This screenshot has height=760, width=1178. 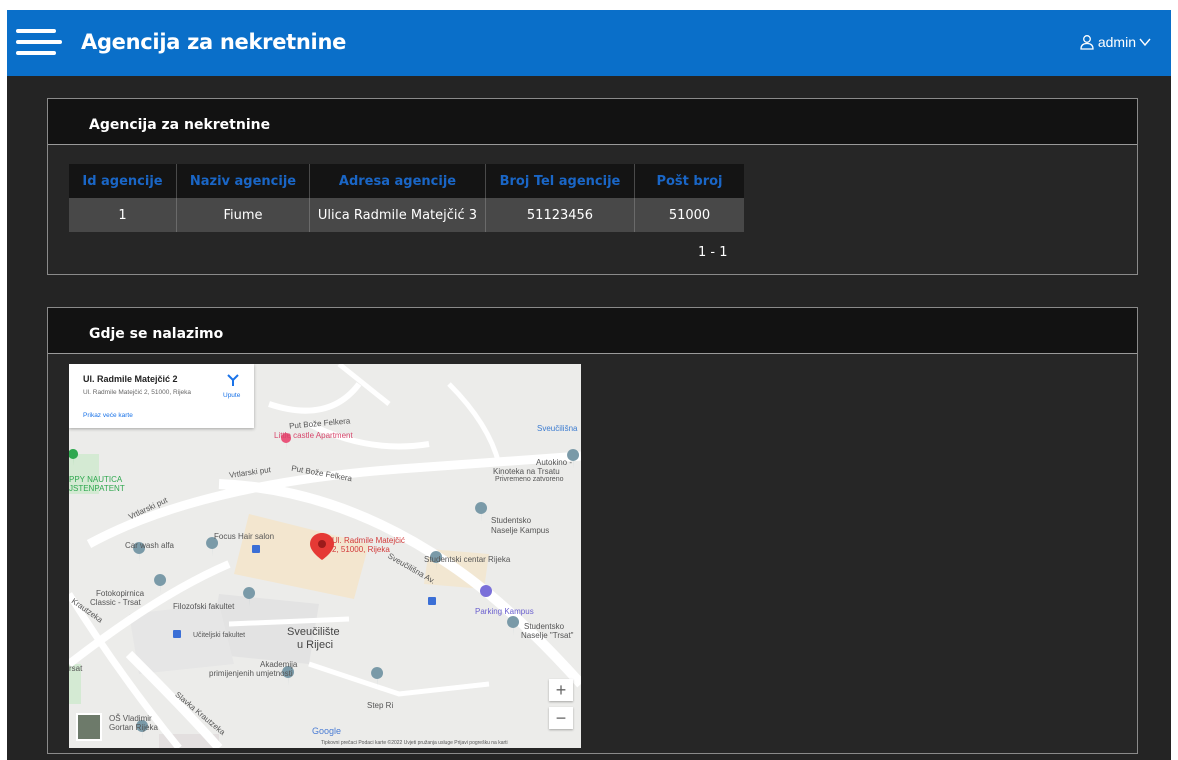 What do you see at coordinates (327, 731) in the screenshot?
I see `google-logo: Google` at bounding box center [327, 731].